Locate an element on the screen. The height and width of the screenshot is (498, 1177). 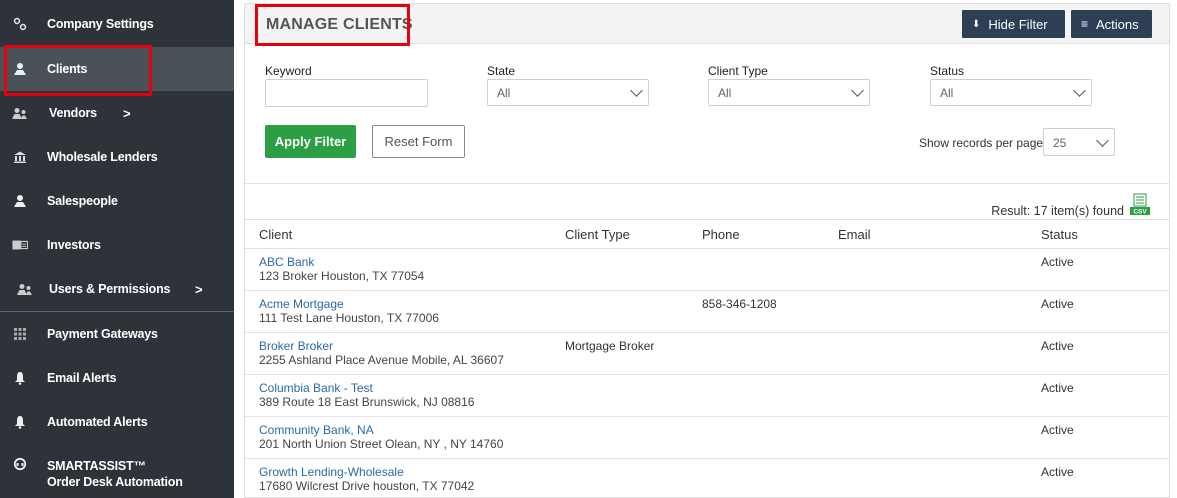
actions-label: Actions is located at coordinates (1117, 24).